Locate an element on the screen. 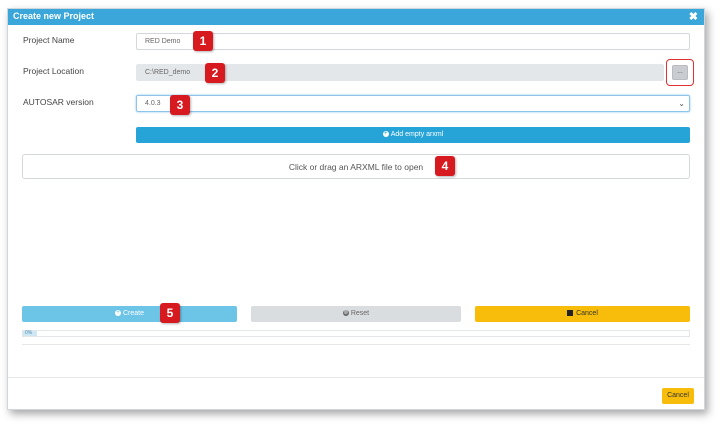  close-icon: ✖ is located at coordinates (693, 16).